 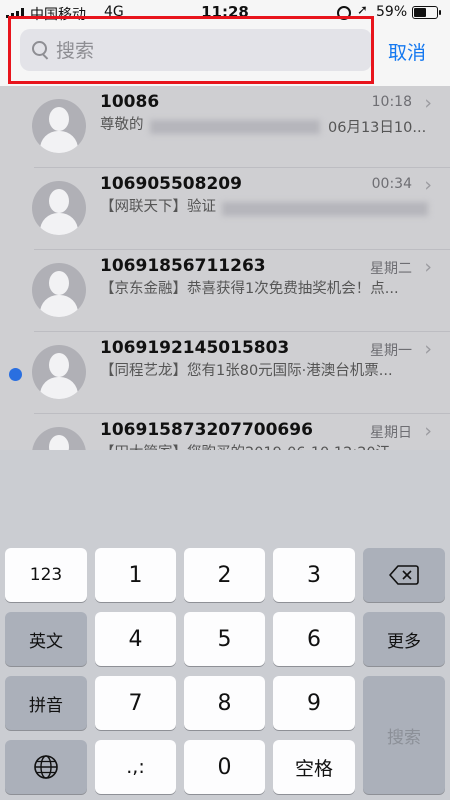 What do you see at coordinates (407, 51) in the screenshot?
I see `cancel-button: 取消` at bounding box center [407, 51].